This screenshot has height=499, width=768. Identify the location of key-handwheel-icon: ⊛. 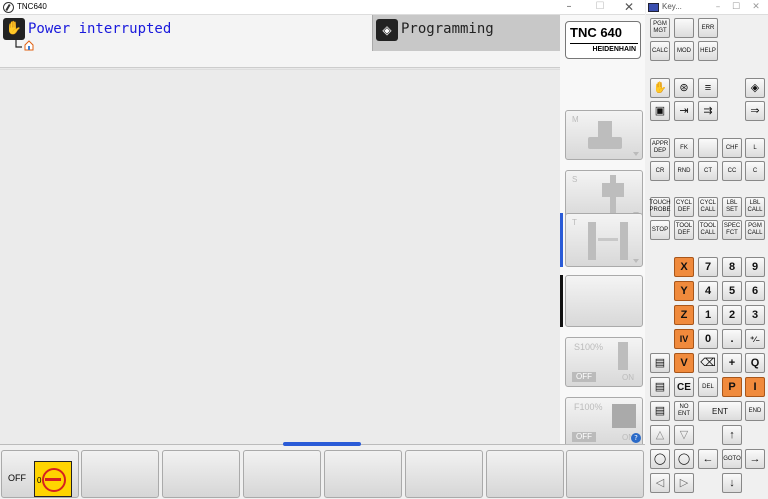
(684, 88).